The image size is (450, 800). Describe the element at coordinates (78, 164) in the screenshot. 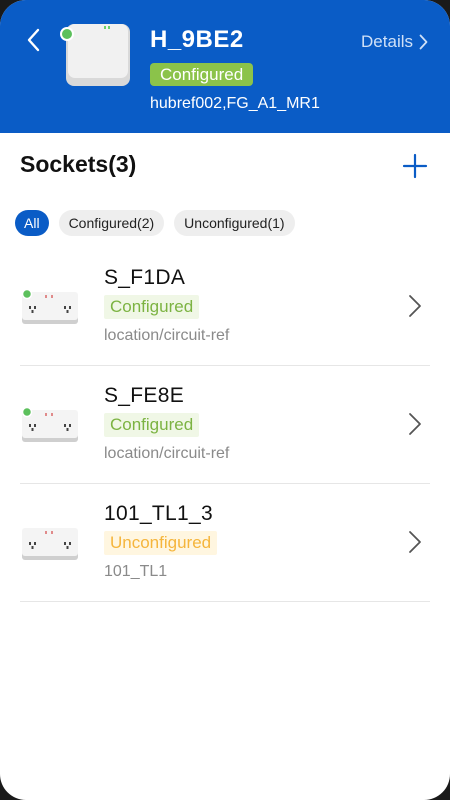

I see `section-title: Sockets(3)` at that location.